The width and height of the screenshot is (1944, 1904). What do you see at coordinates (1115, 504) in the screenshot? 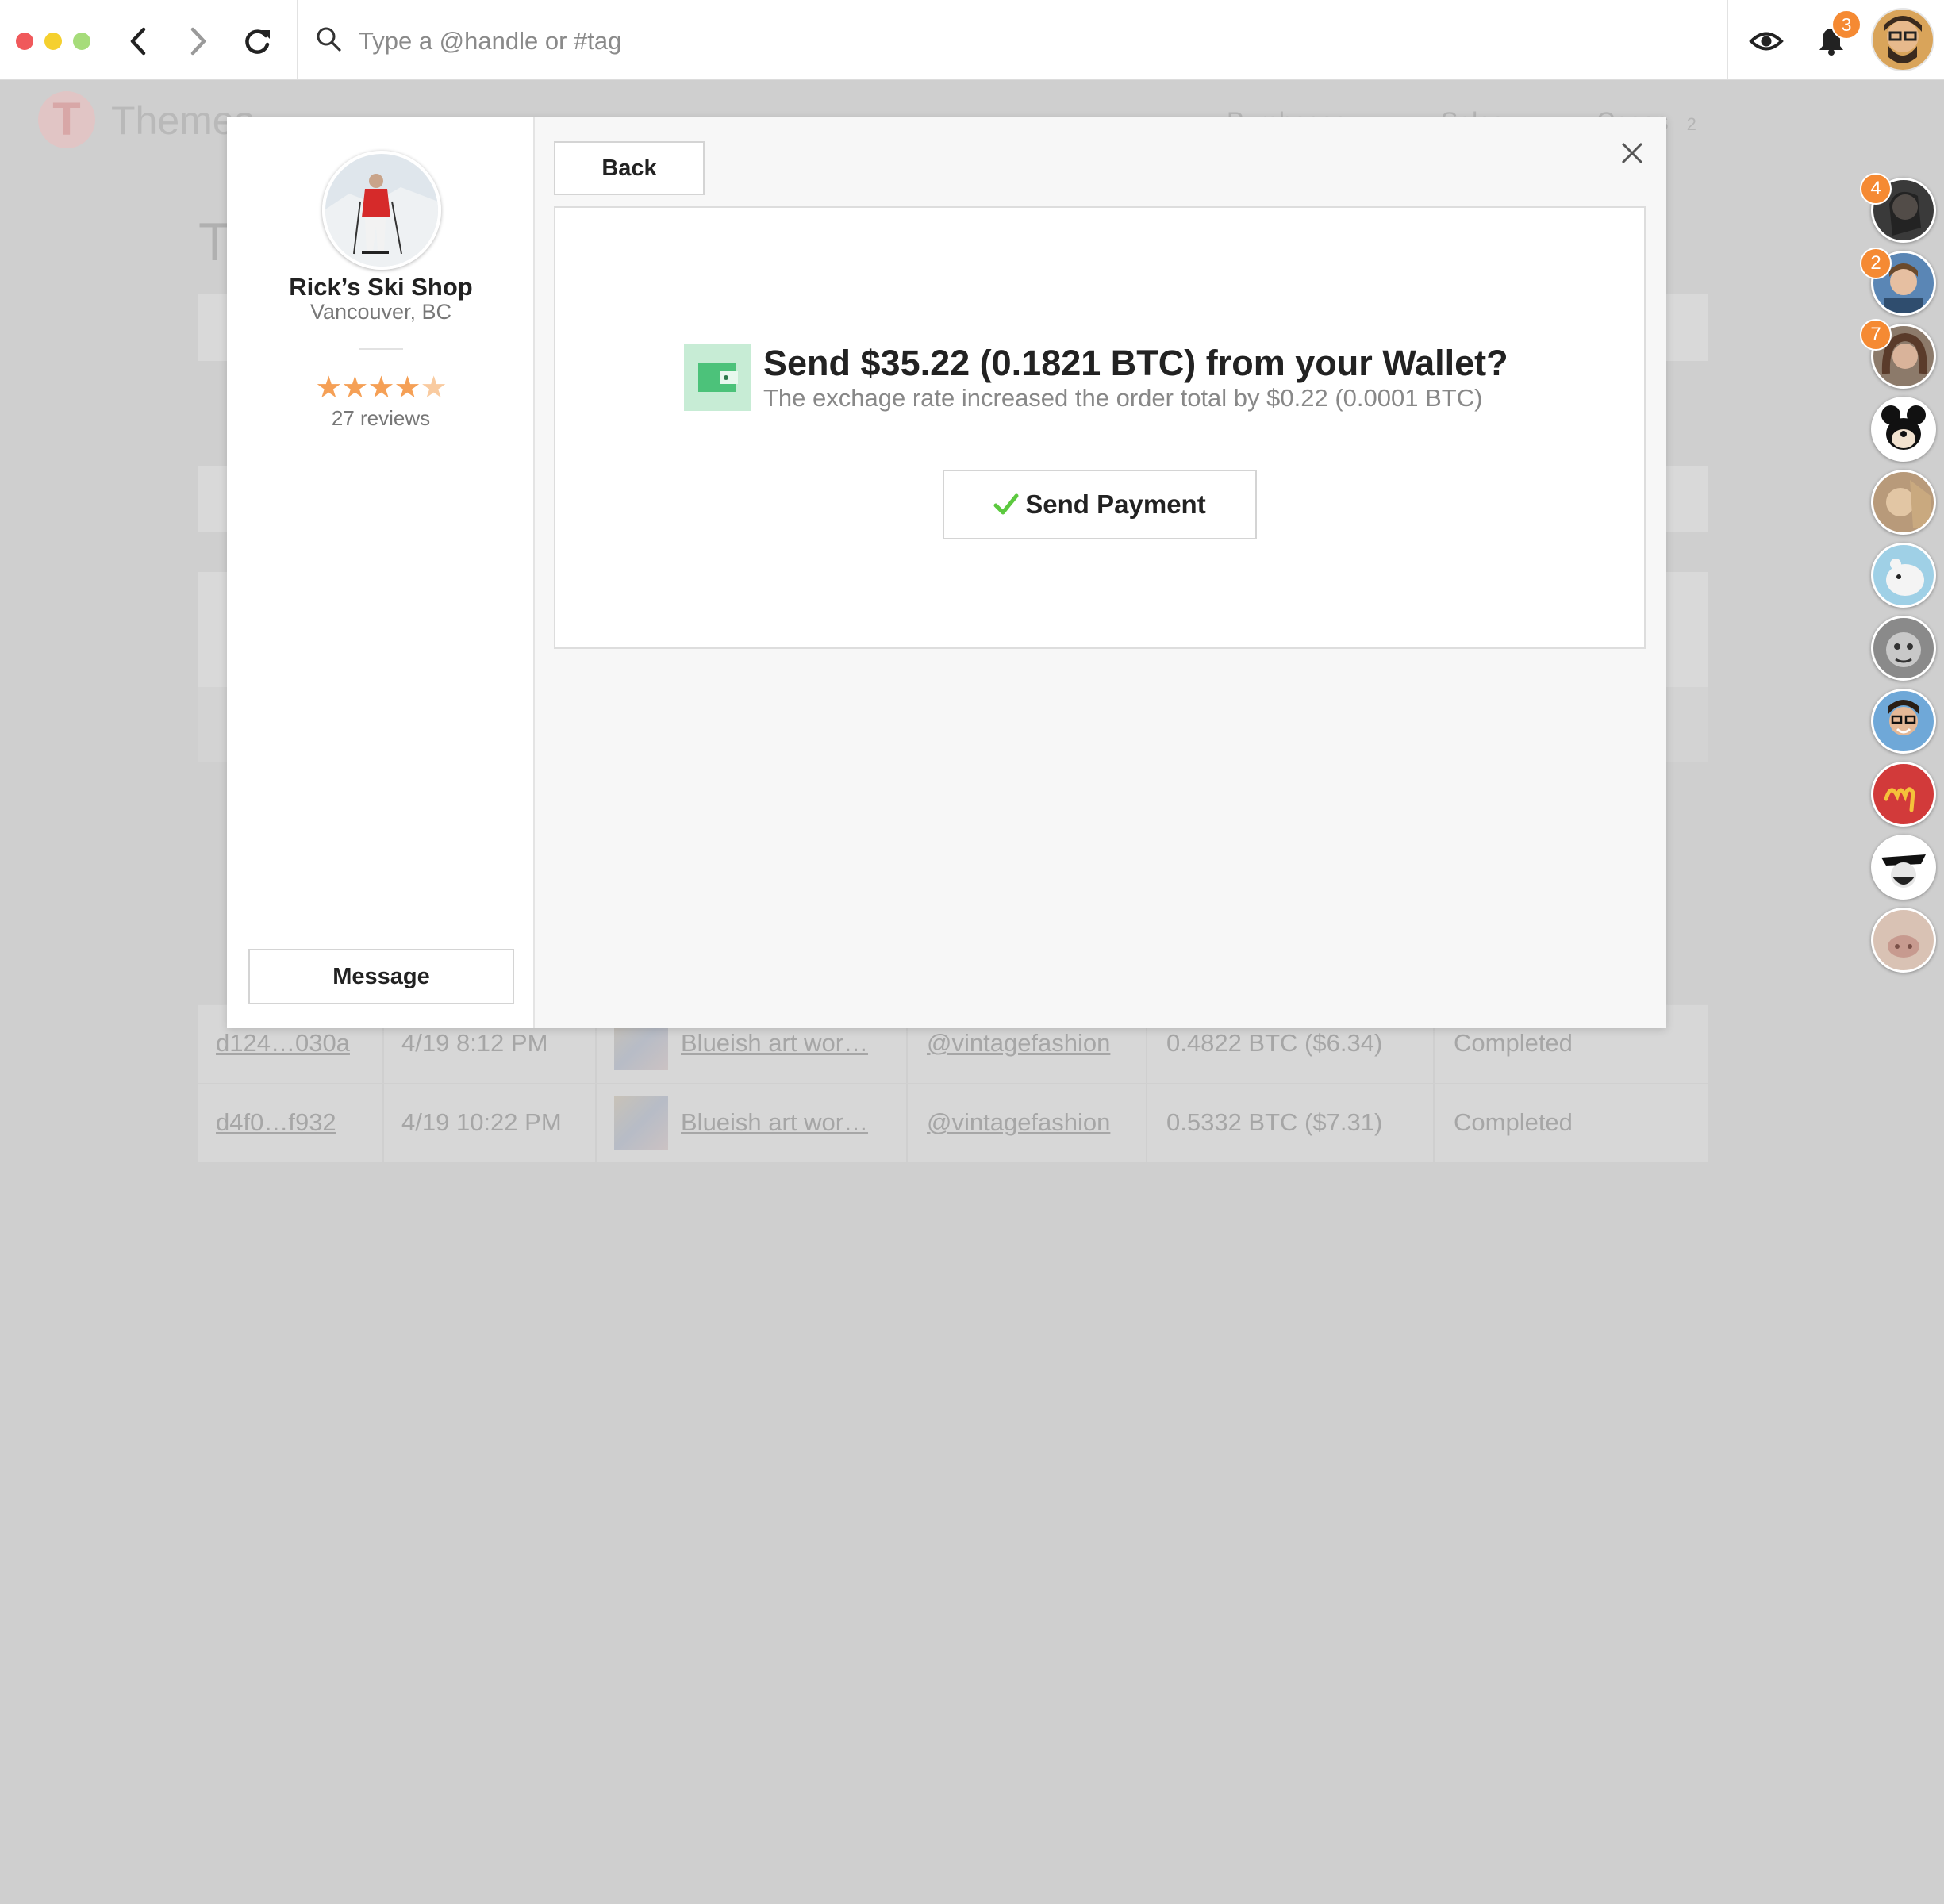
I see `send-payment-label: Send Payment` at bounding box center [1115, 504].